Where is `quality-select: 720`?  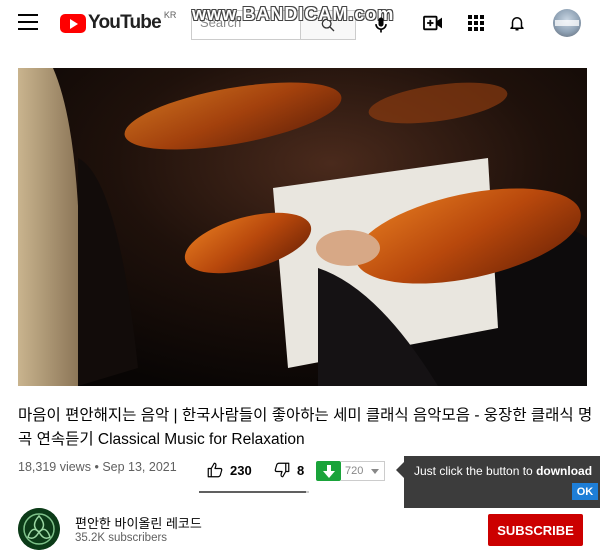
quality-select: 720 is located at coordinates (363, 471).